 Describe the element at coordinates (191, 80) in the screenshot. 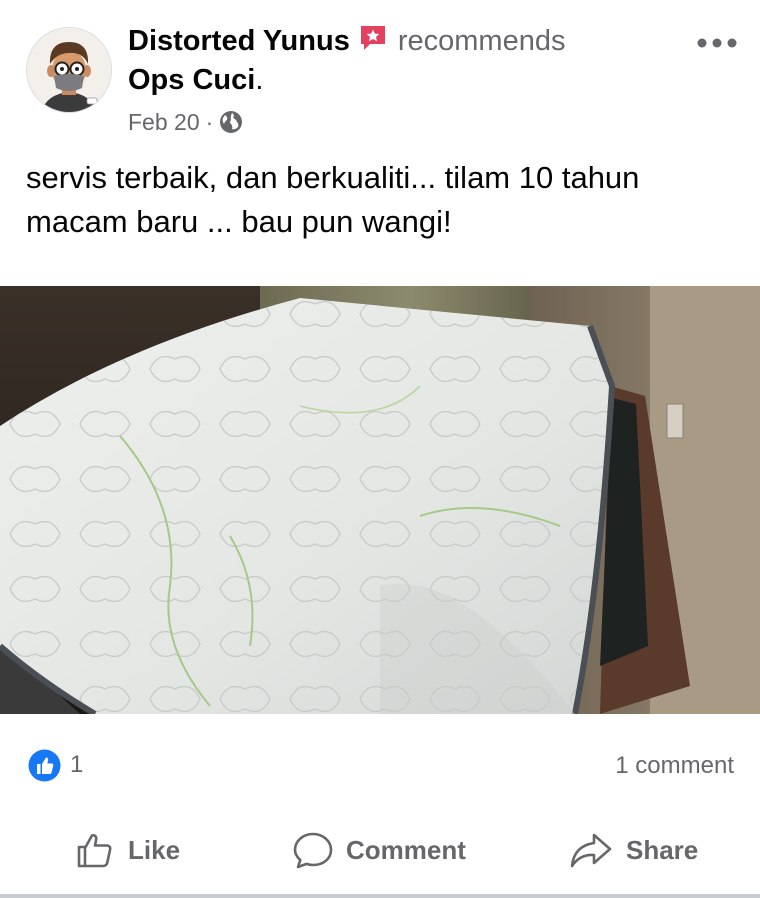

I see `recommended-page-name: Ops Cuci` at that location.